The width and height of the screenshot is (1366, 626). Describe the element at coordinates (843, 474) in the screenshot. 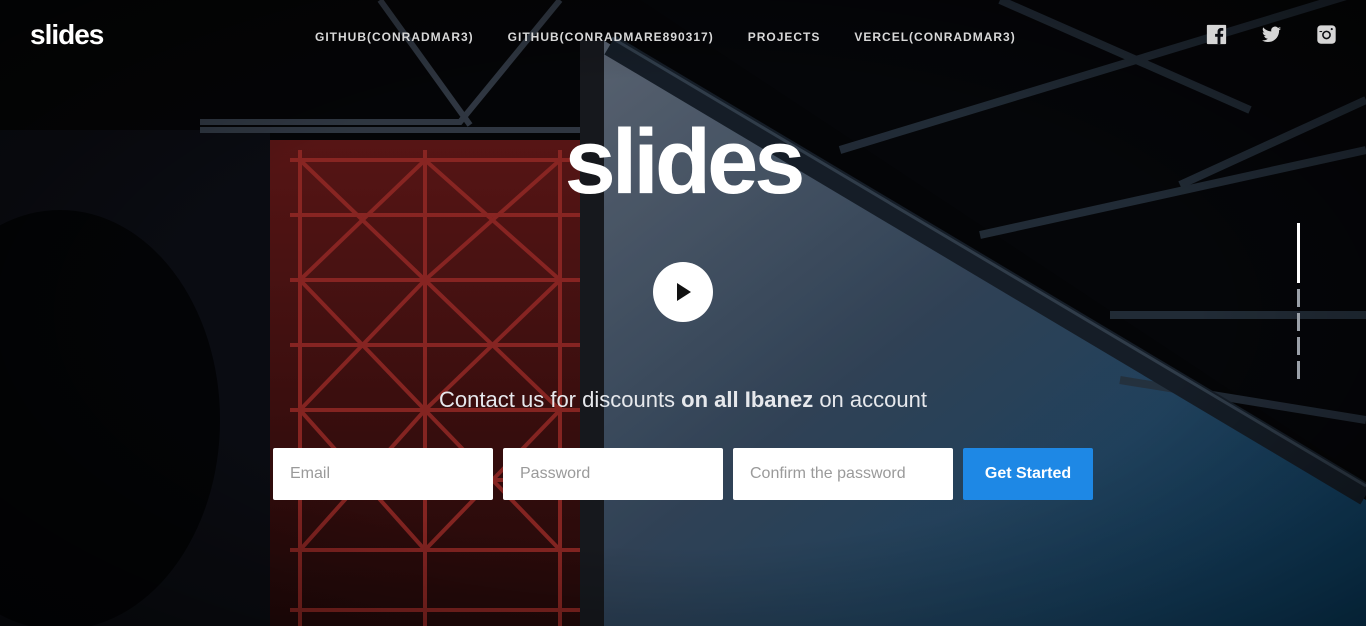

I see `confirm-password-input` at that location.